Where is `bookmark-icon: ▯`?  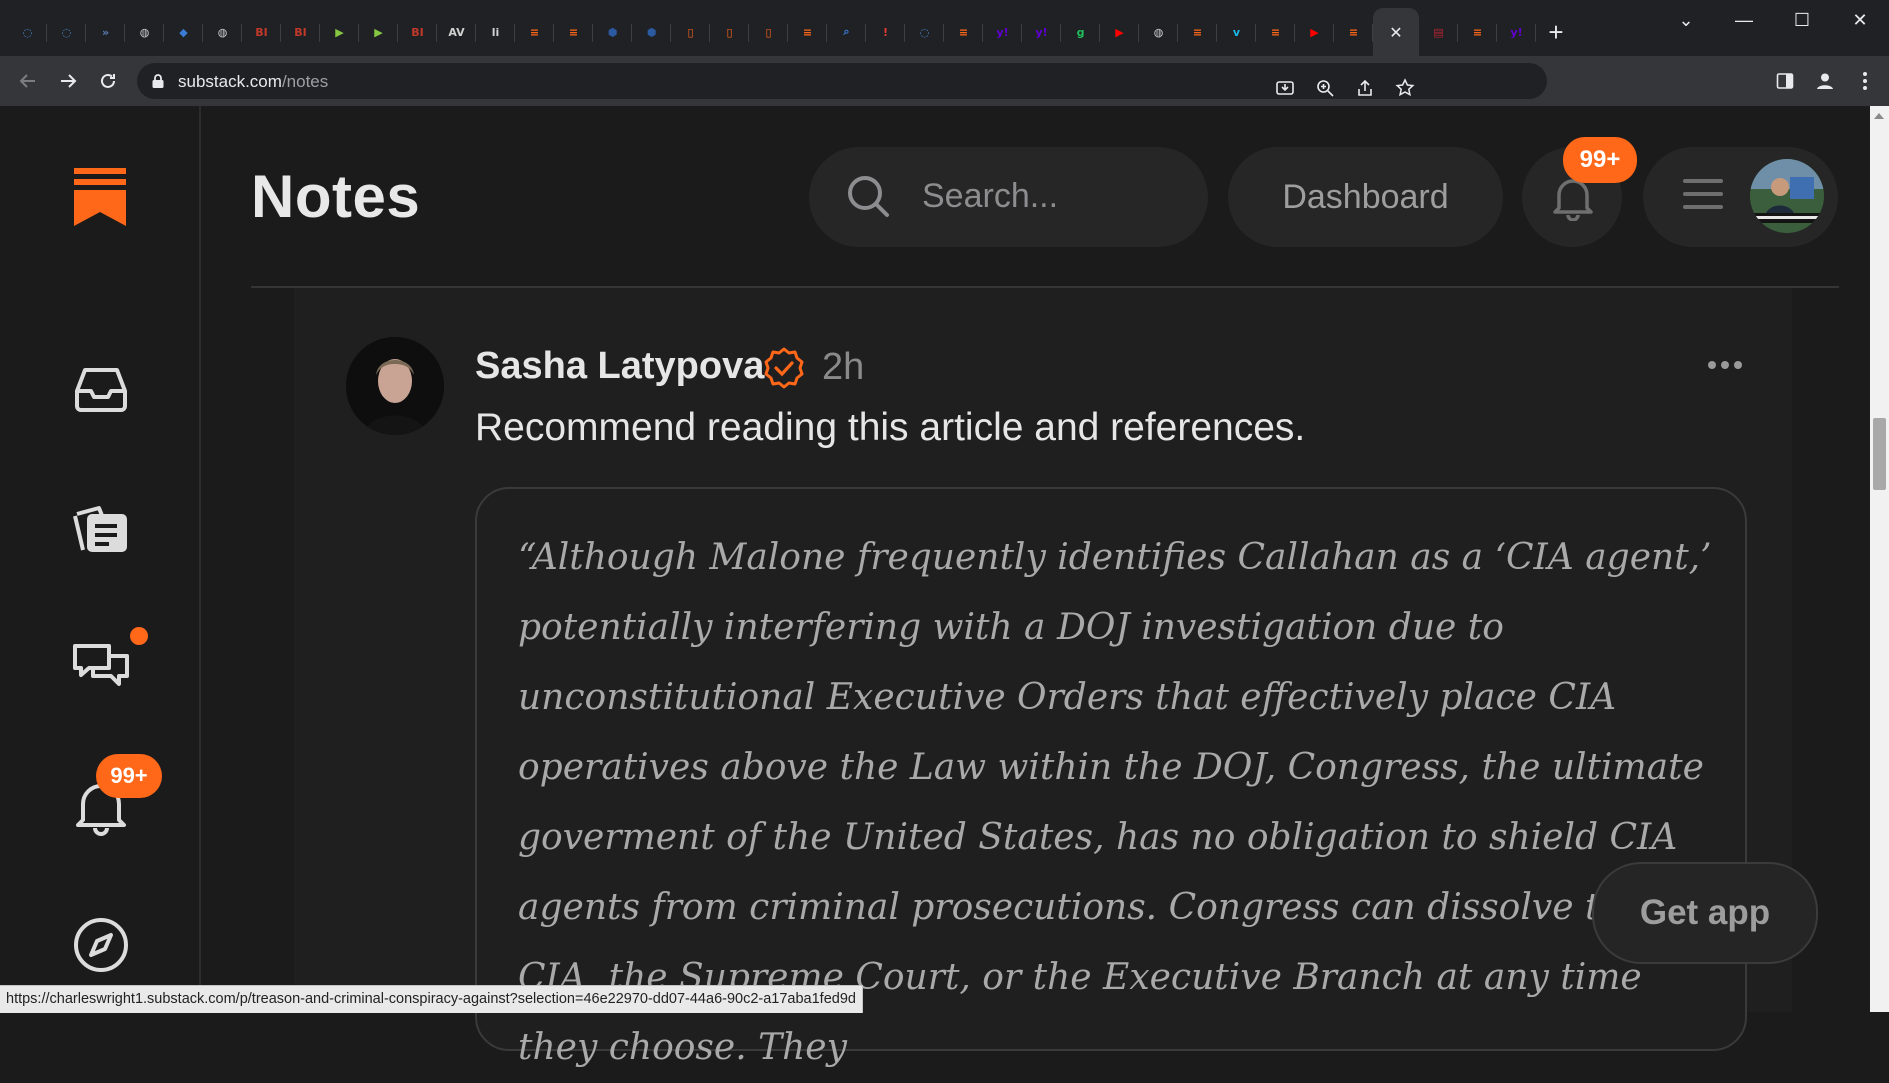
bookmark-icon: ▯ is located at coordinates (768, 32).